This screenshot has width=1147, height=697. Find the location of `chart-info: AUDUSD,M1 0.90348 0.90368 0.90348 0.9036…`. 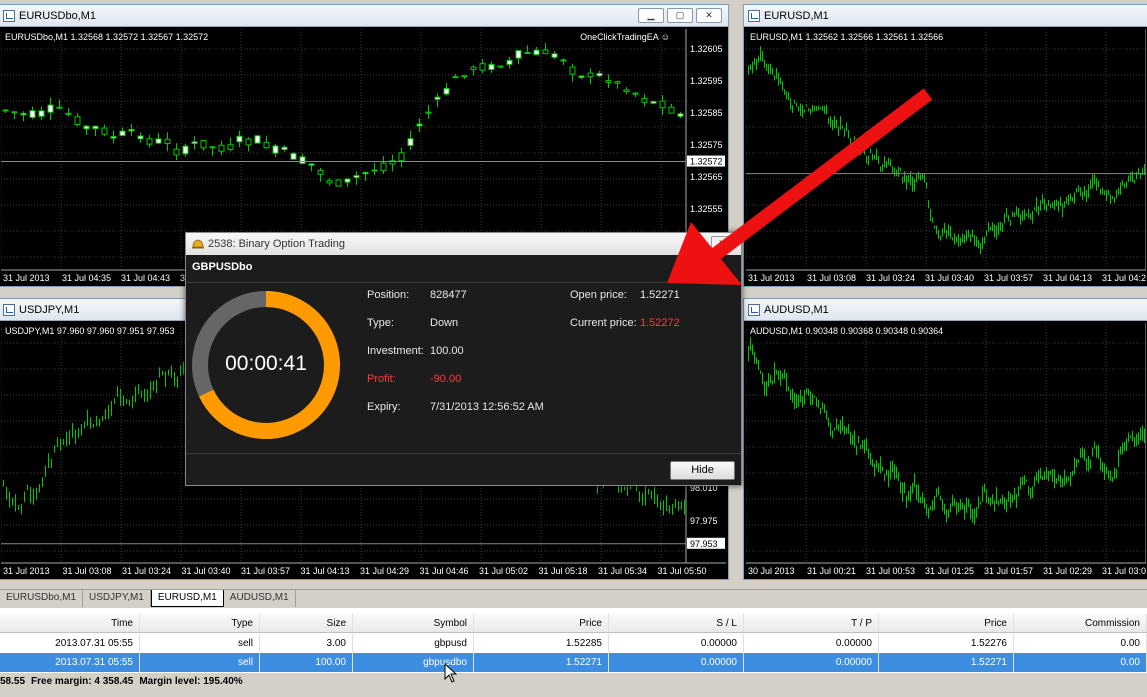

chart-info: AUDUSD,M1 0.90348 0.90368 0.90348 0.9036… is located at coordinates (847, 331).